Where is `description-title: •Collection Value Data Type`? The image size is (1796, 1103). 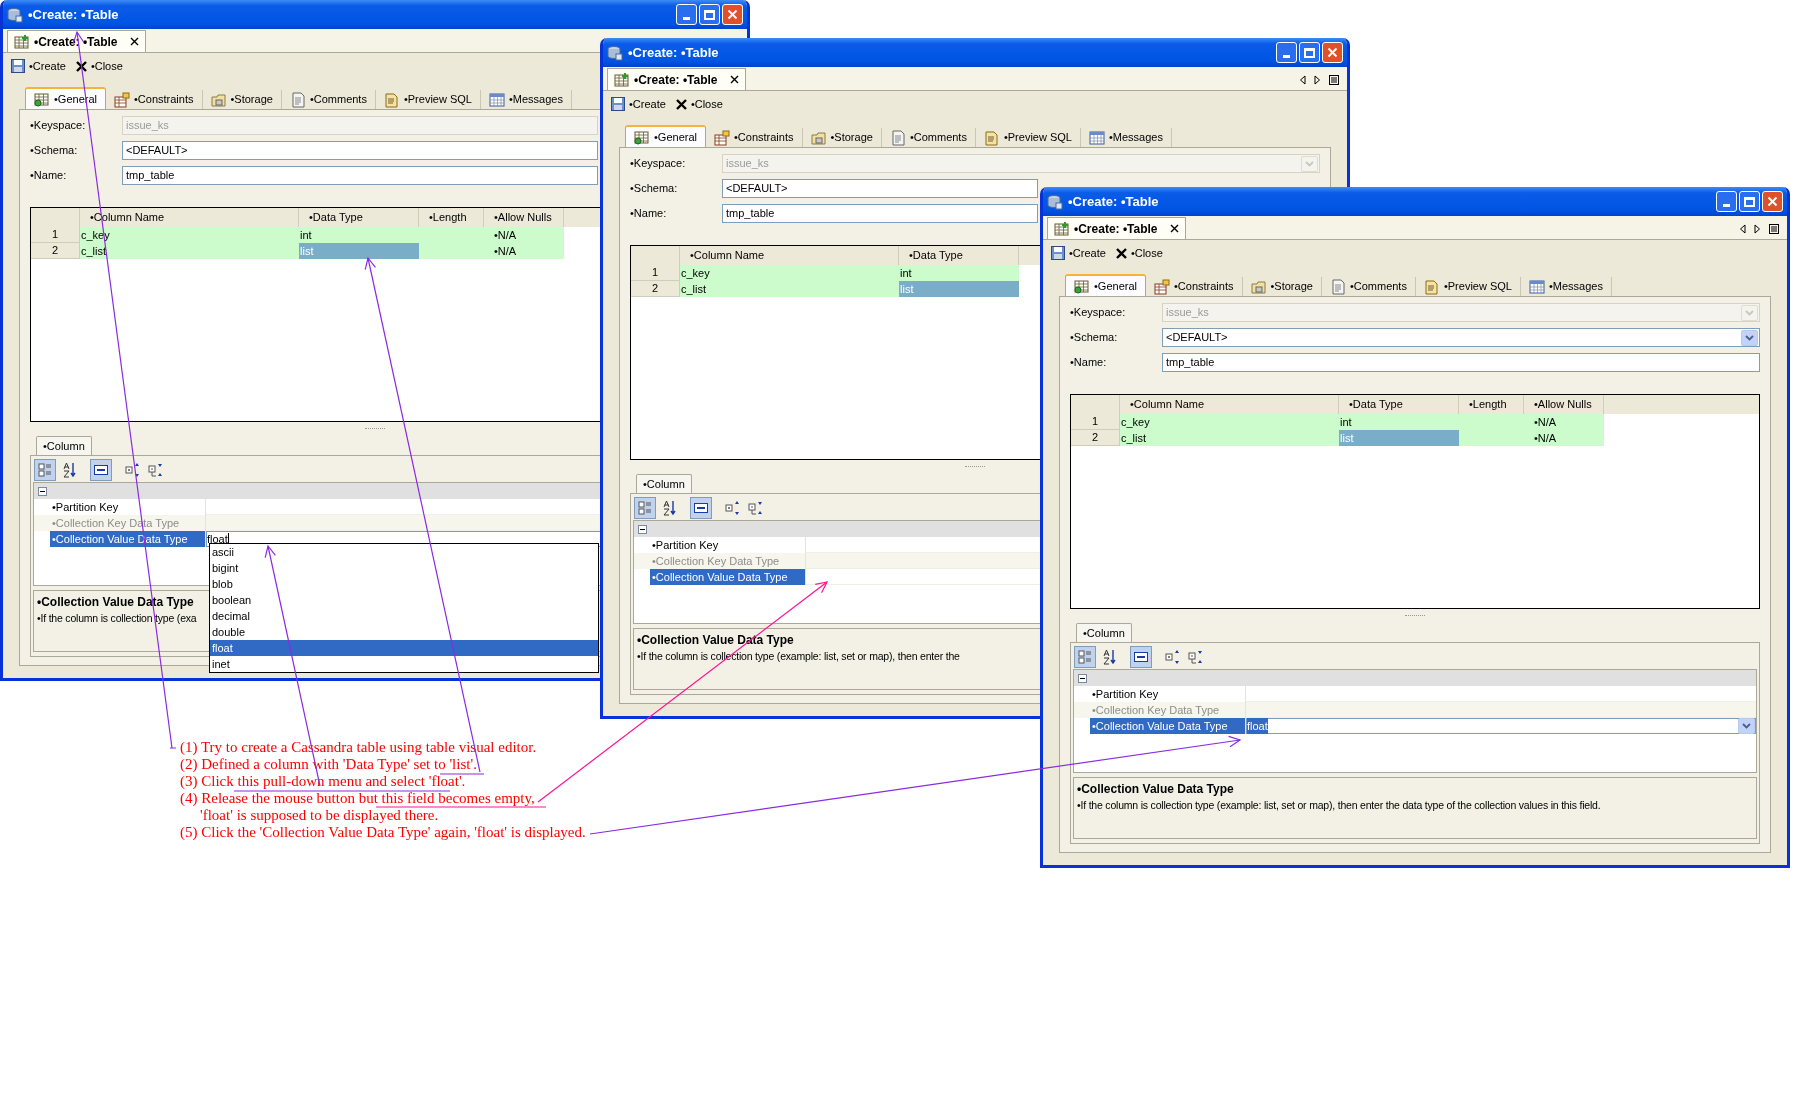 description-title: •Collection Value Data Type is located at coordinates (115, 602).